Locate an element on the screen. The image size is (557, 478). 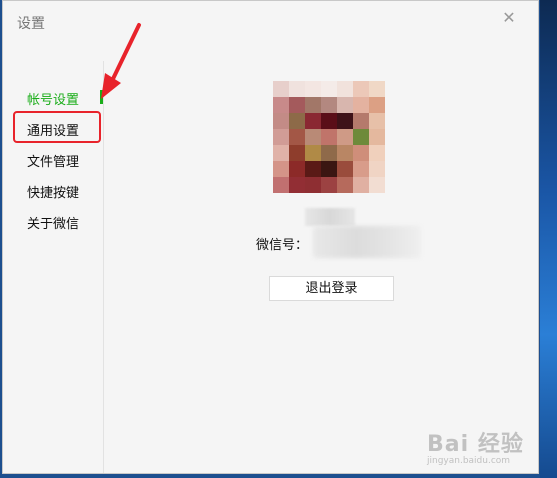
nickname-blurred is located at coordinates (330, 217).